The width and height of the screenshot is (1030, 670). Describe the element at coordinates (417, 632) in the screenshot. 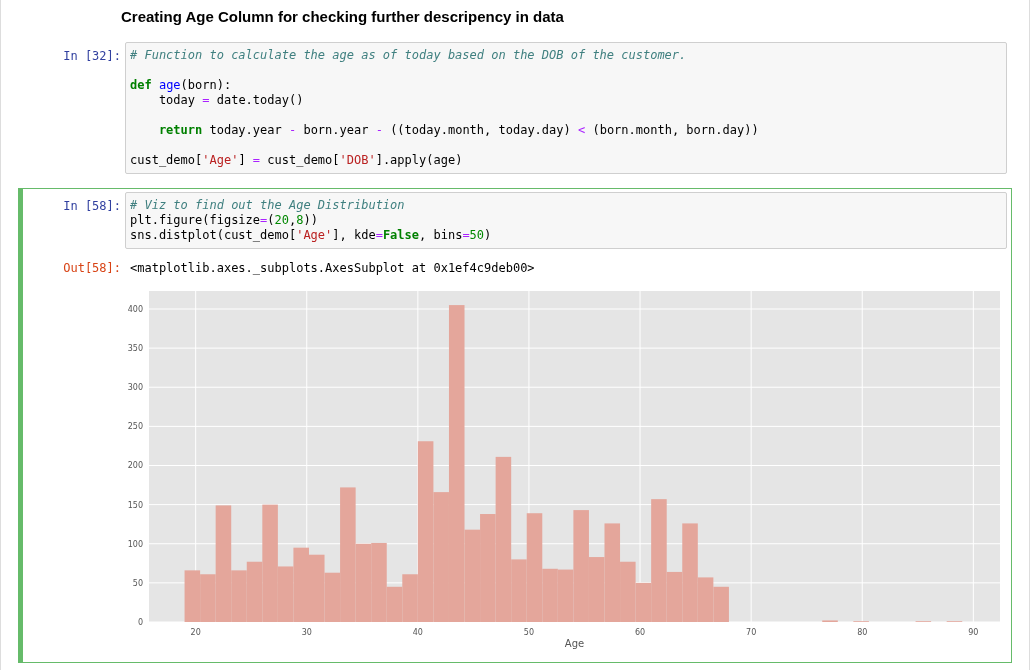

I see `axis-tick-label: 40` at that location.